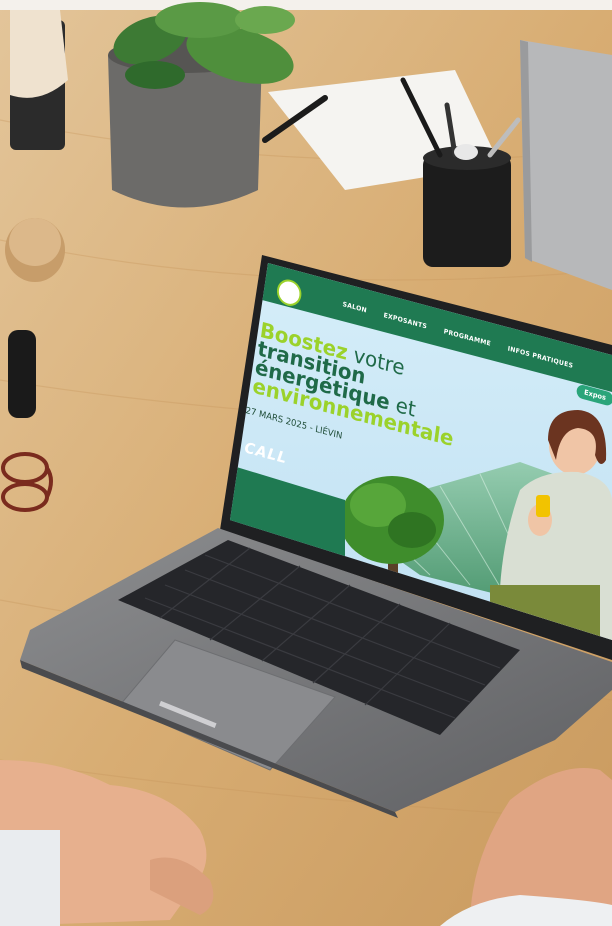 The width and height of the screenshot is (612, 926). What do you see at coordinates (467, 211) in the screenshot?
I see `pen-holder` at bounding box center [467, 211].